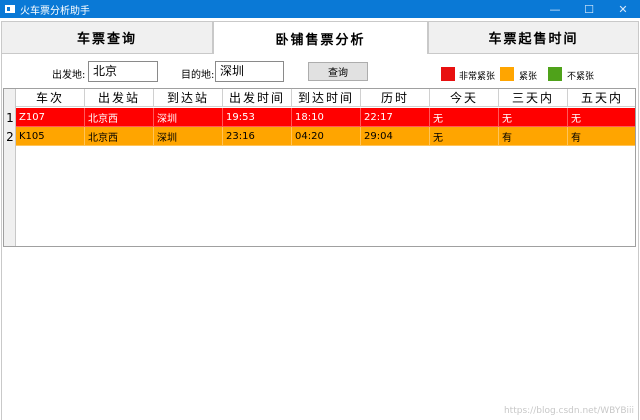  What do you see at coordinates (533, 136) in the screenshot?
I see `cell-three-days: 有` at bounding box center [533, 136].